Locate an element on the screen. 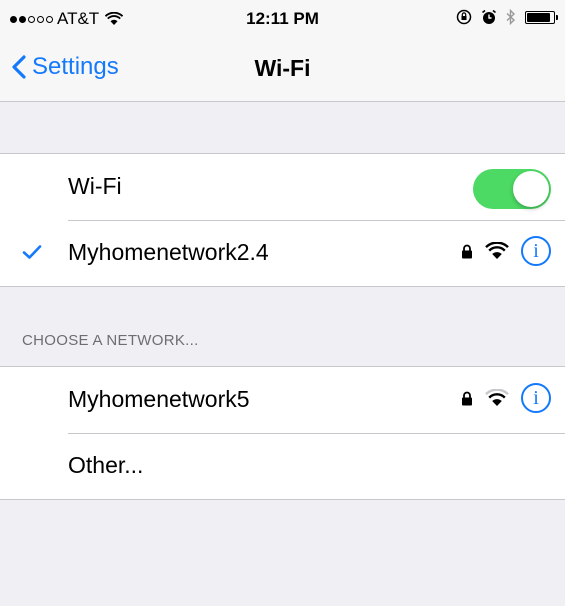  battery-icon is located at coordinates (541, 17).